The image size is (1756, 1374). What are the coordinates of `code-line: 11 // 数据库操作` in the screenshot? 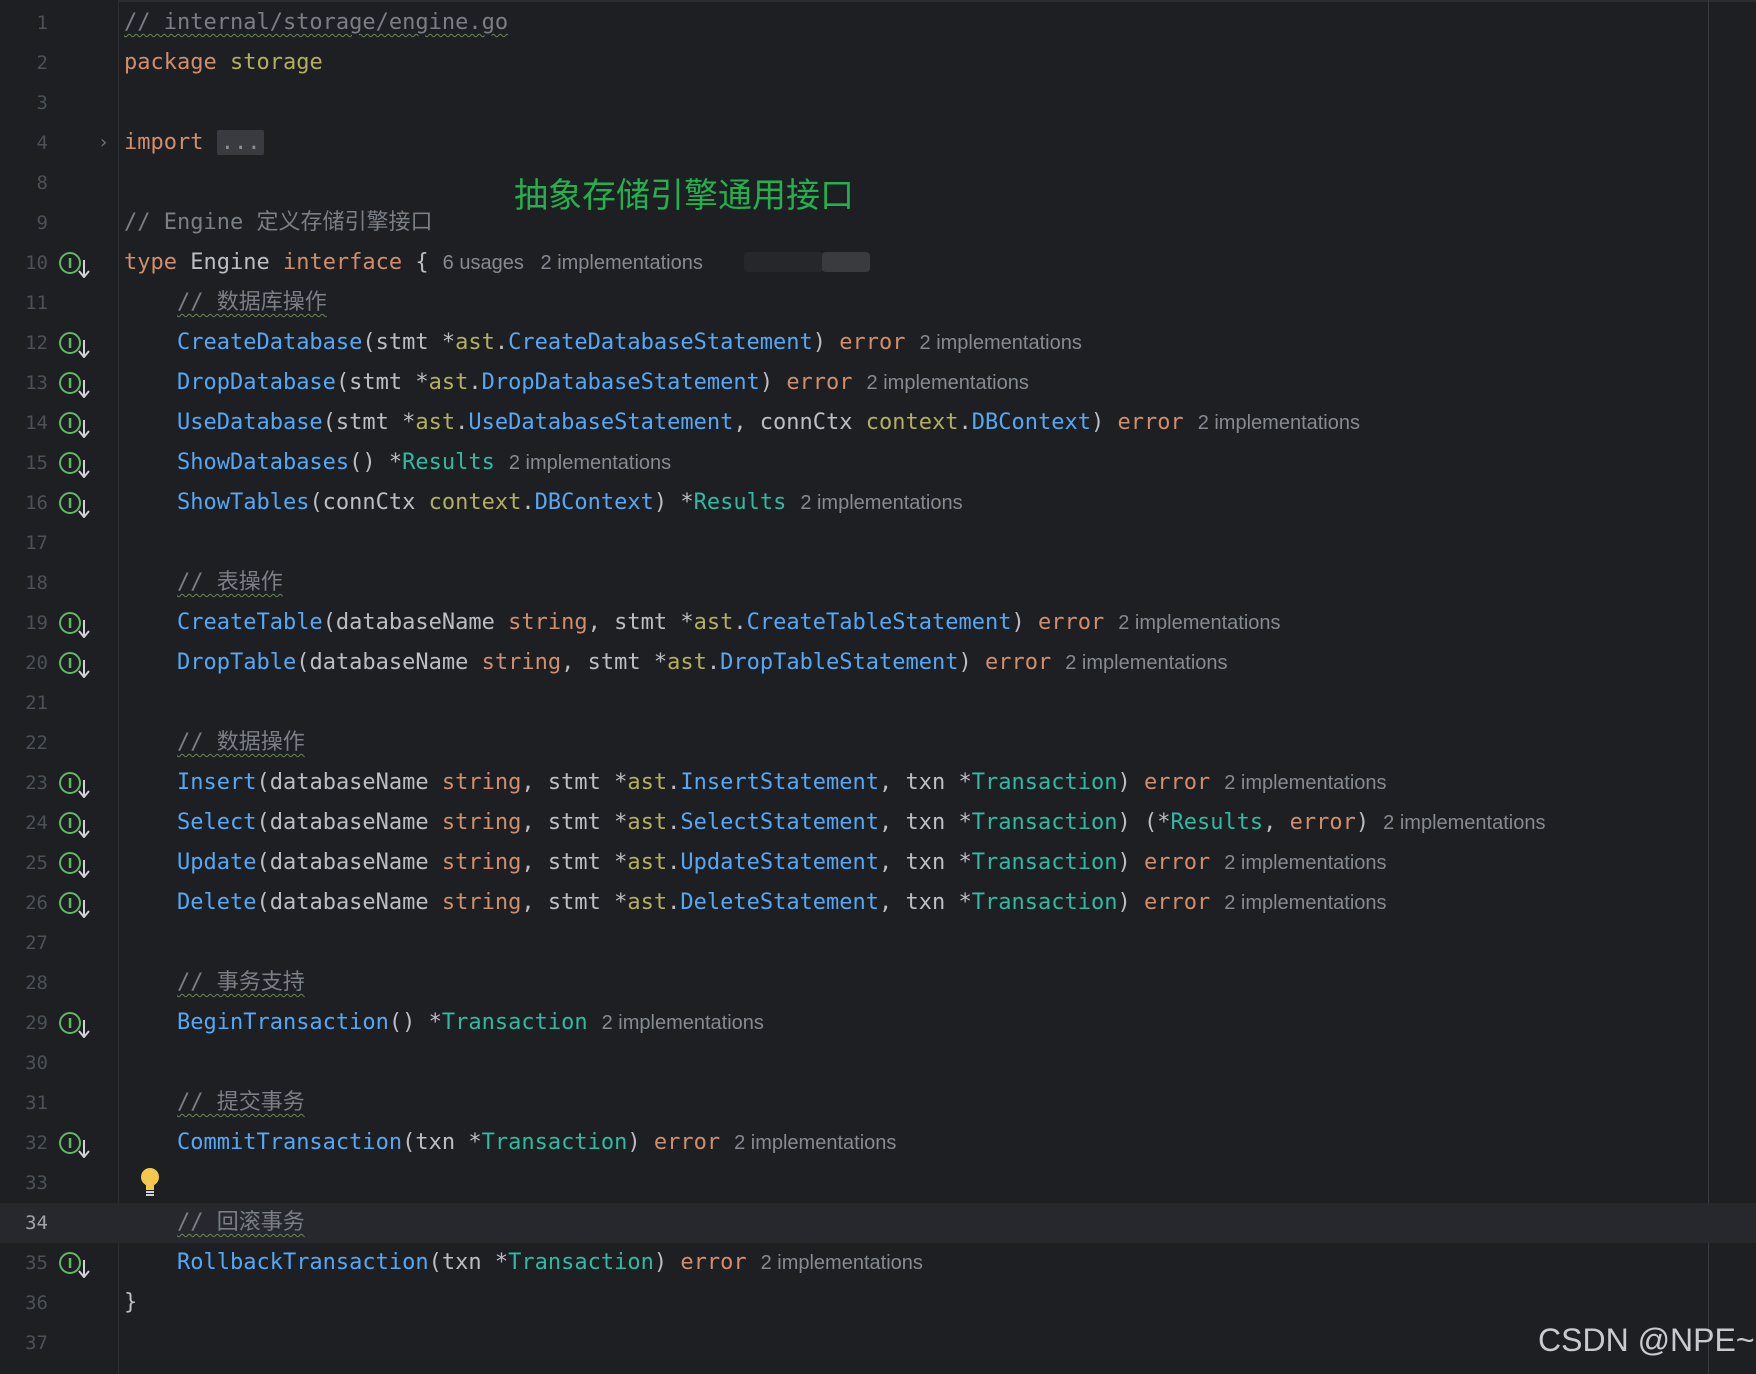 It's located at (878, 303).